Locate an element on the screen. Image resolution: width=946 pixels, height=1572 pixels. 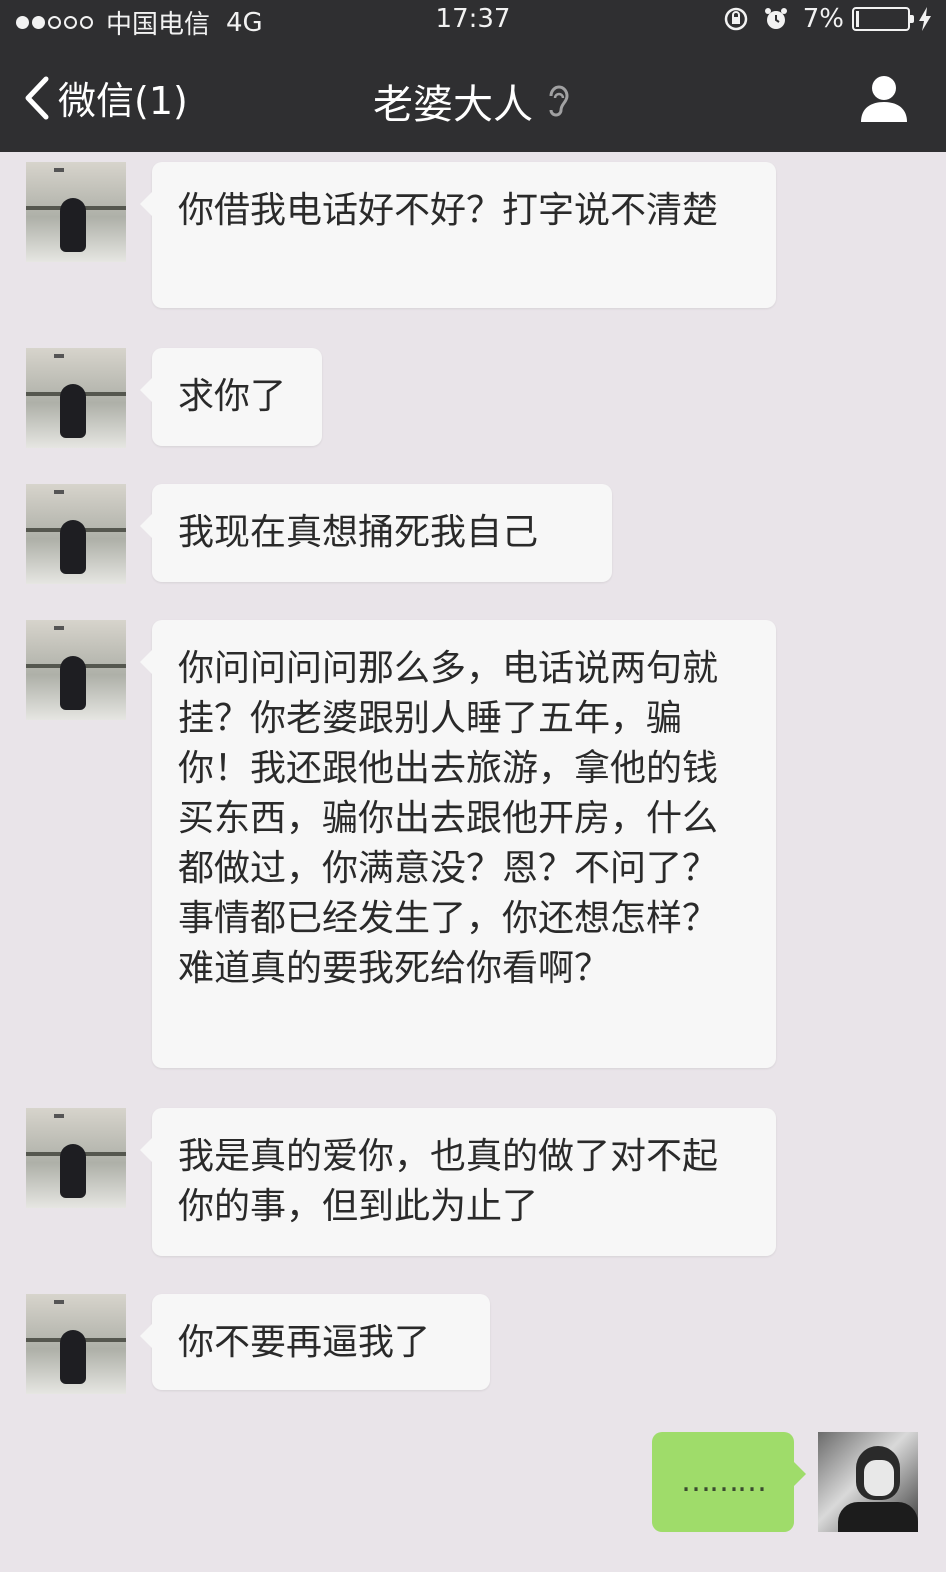
incoming-message-bubble: 我现在真想捅死我自己 is located at coordinates (376, 533).